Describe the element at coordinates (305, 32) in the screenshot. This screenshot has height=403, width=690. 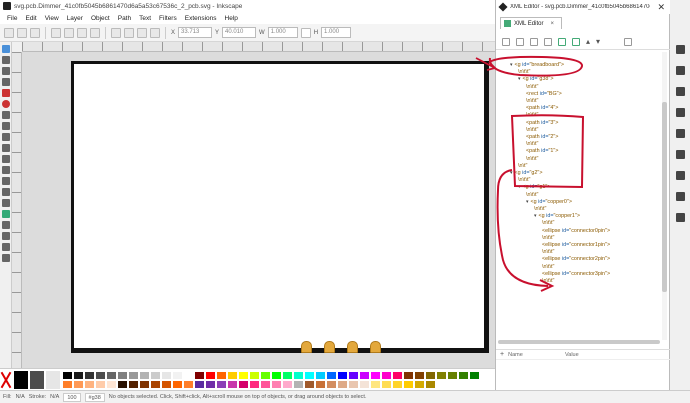
I see `lock-icon` at that location.